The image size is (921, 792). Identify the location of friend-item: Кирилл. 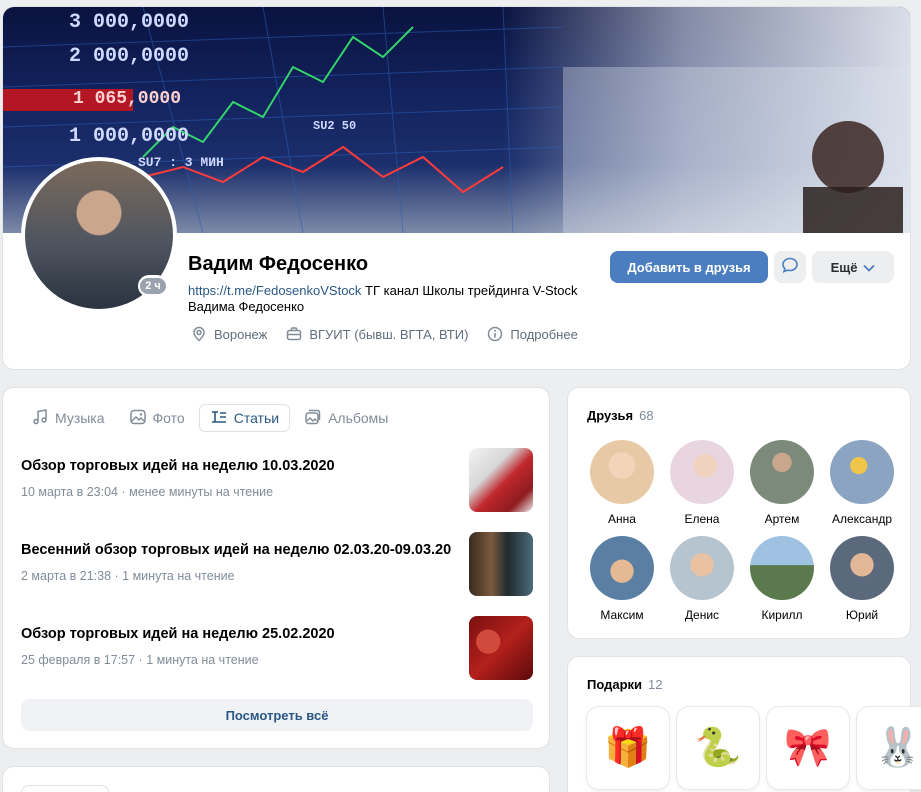
(782, 579).